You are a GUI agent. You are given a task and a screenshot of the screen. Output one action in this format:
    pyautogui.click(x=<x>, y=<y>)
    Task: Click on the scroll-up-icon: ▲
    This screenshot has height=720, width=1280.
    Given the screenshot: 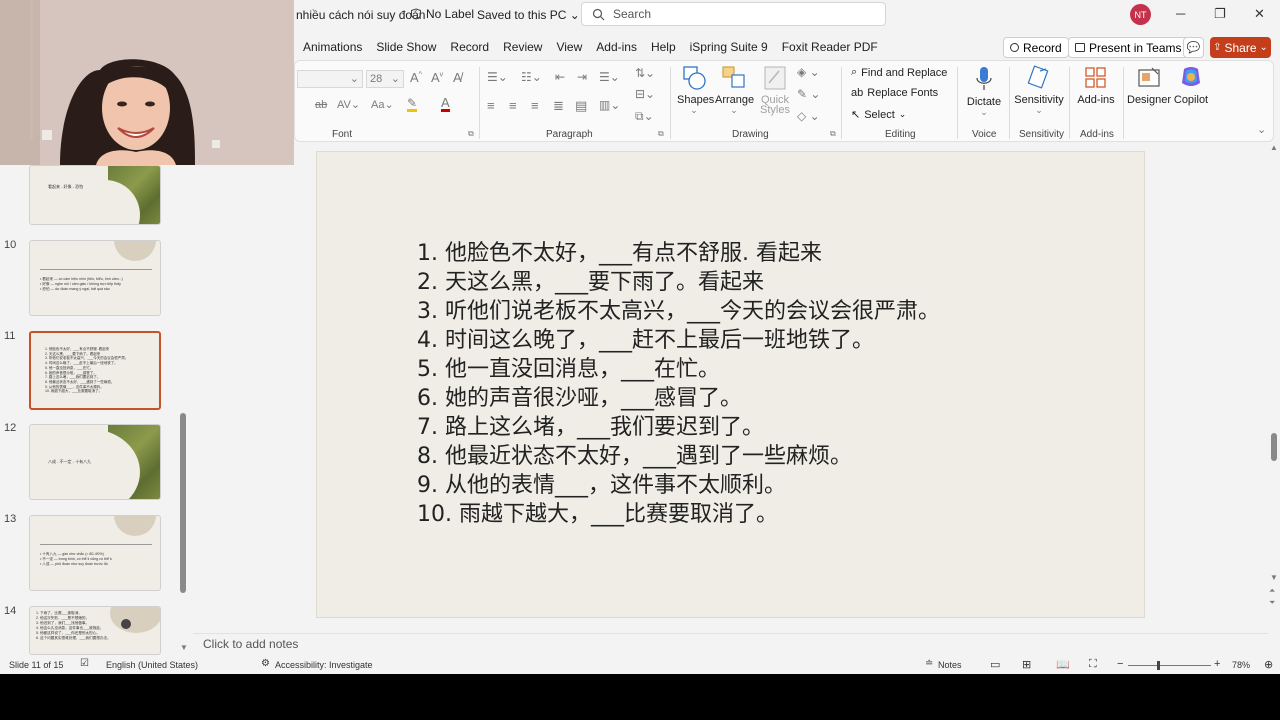 What is the action you would take?
    pyautogui.click(x=1274, y=147)
    